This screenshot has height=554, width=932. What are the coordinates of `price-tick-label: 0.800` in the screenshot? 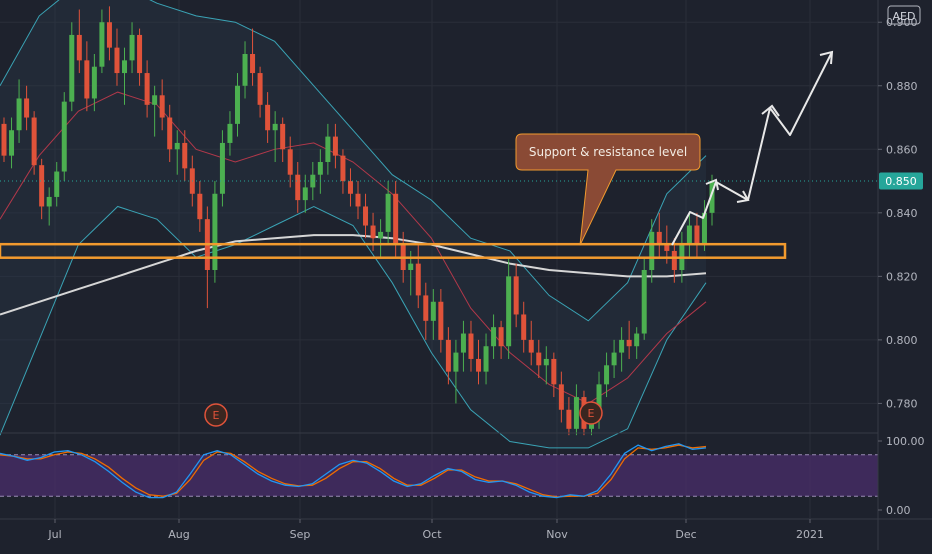 It's located at (902, 340).